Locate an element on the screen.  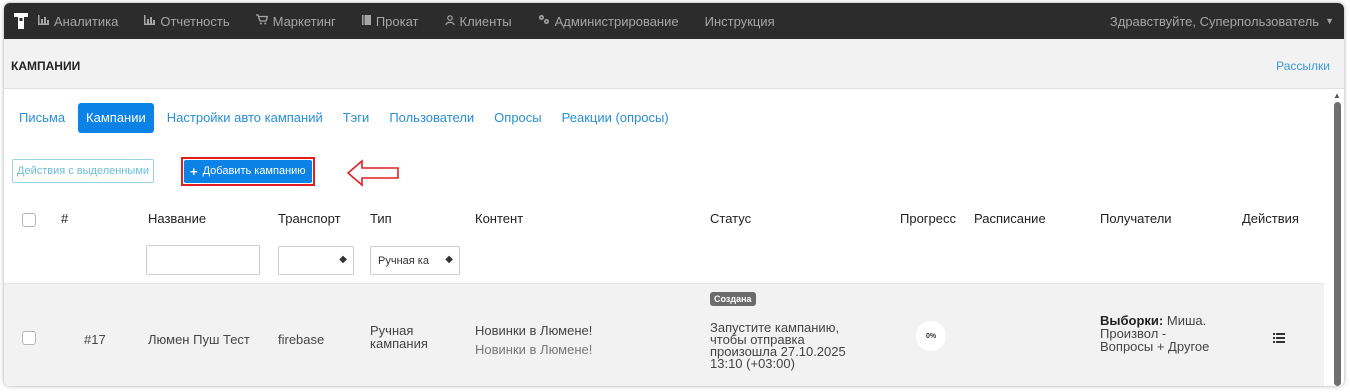
row-type: Ручная кампания is located at coordinates (399, 337).